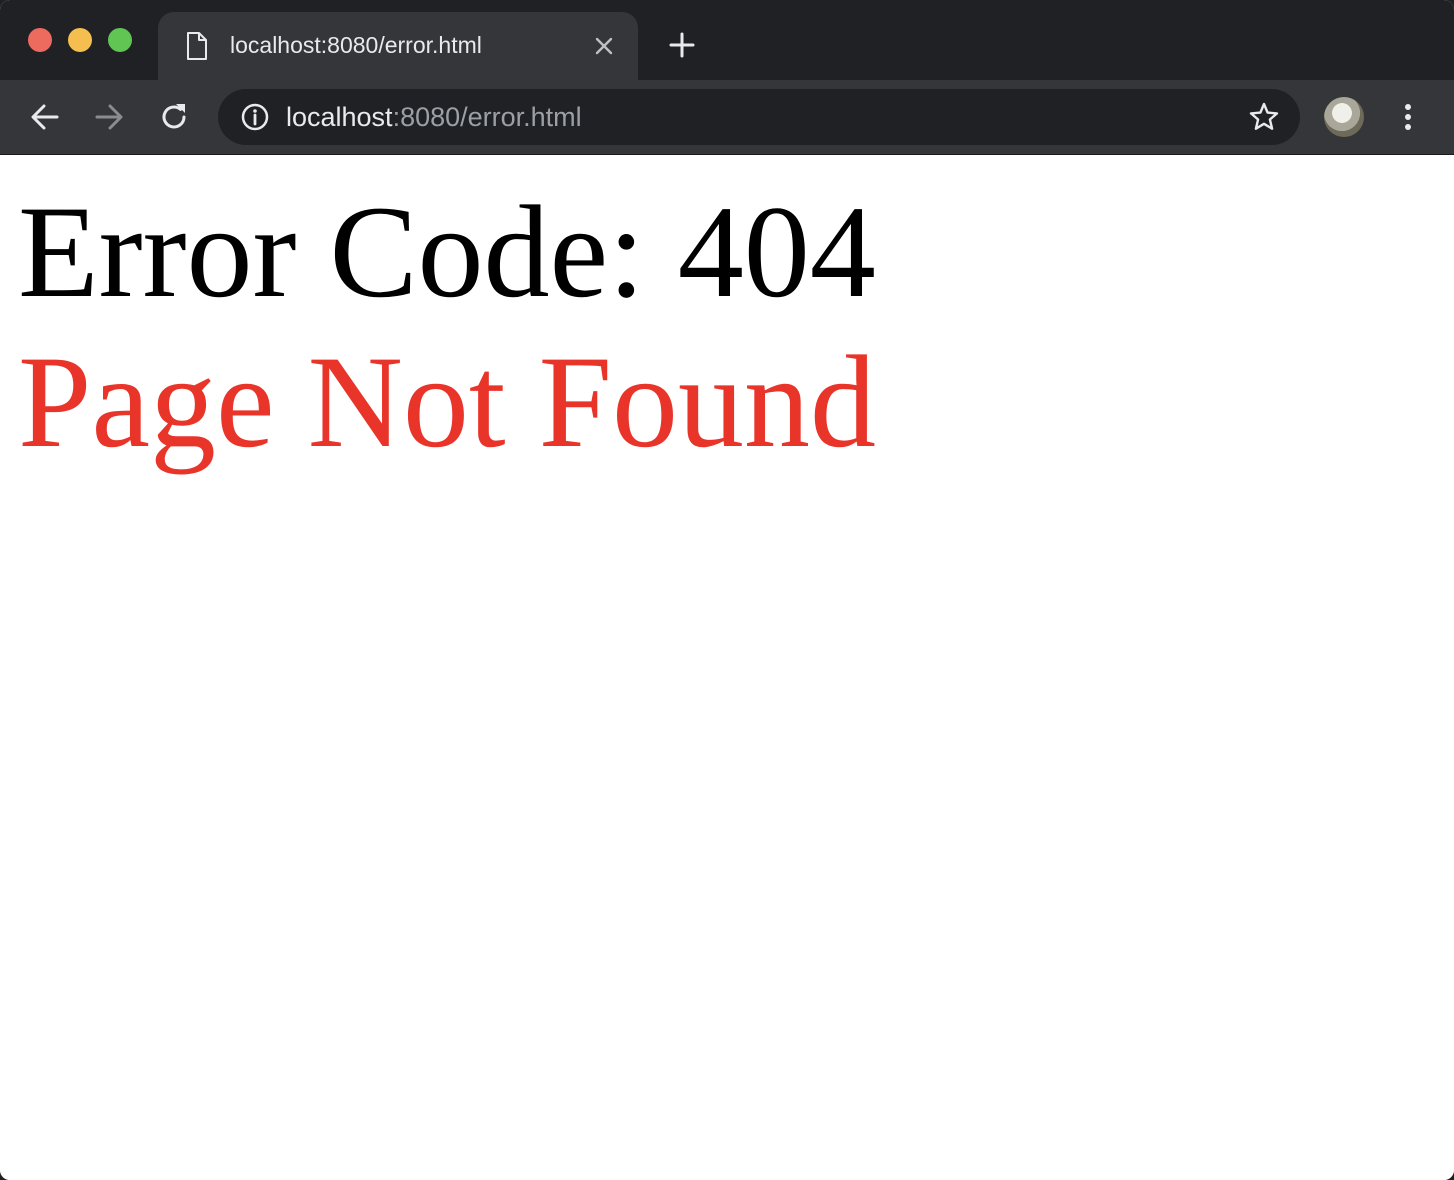 The image size is (1454, 1180). Describe the element at coordinates (487, 117) in the screenshot. I see `url-path: :8080/error.html` at that location.